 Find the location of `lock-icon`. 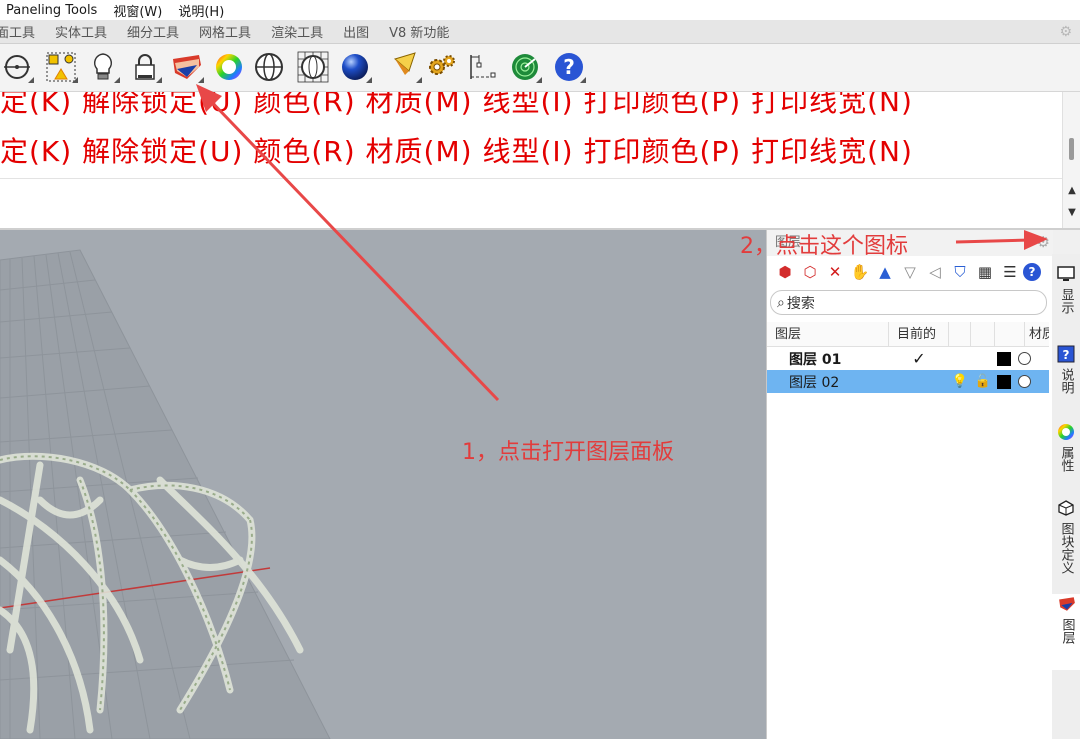

lock-icon is located at coordinates (145, 67).